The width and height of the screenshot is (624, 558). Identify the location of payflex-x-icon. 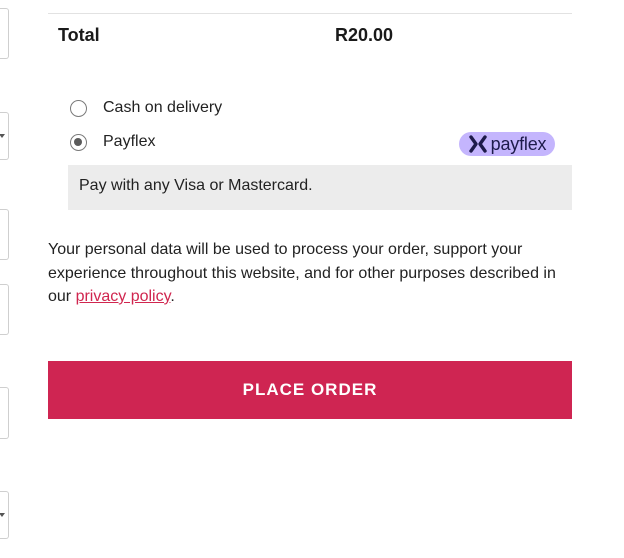
(477, 144).